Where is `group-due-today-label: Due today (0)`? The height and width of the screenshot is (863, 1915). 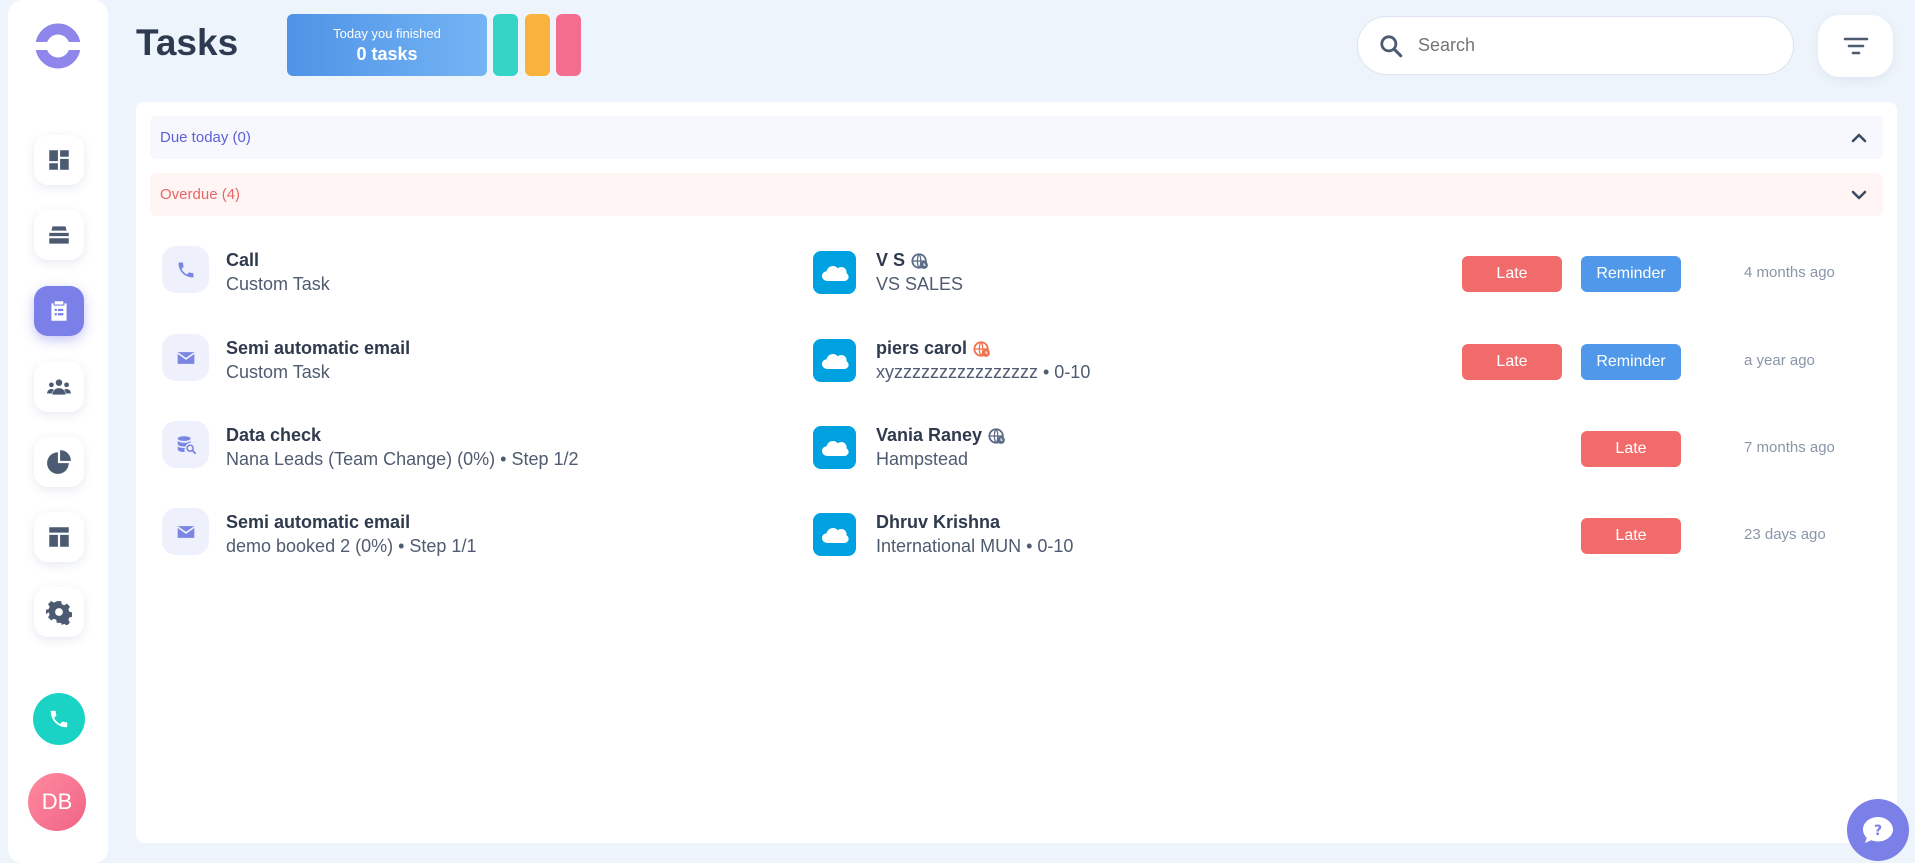 group-due-today-label: Due today (0) is located at coordinates (205, 137).